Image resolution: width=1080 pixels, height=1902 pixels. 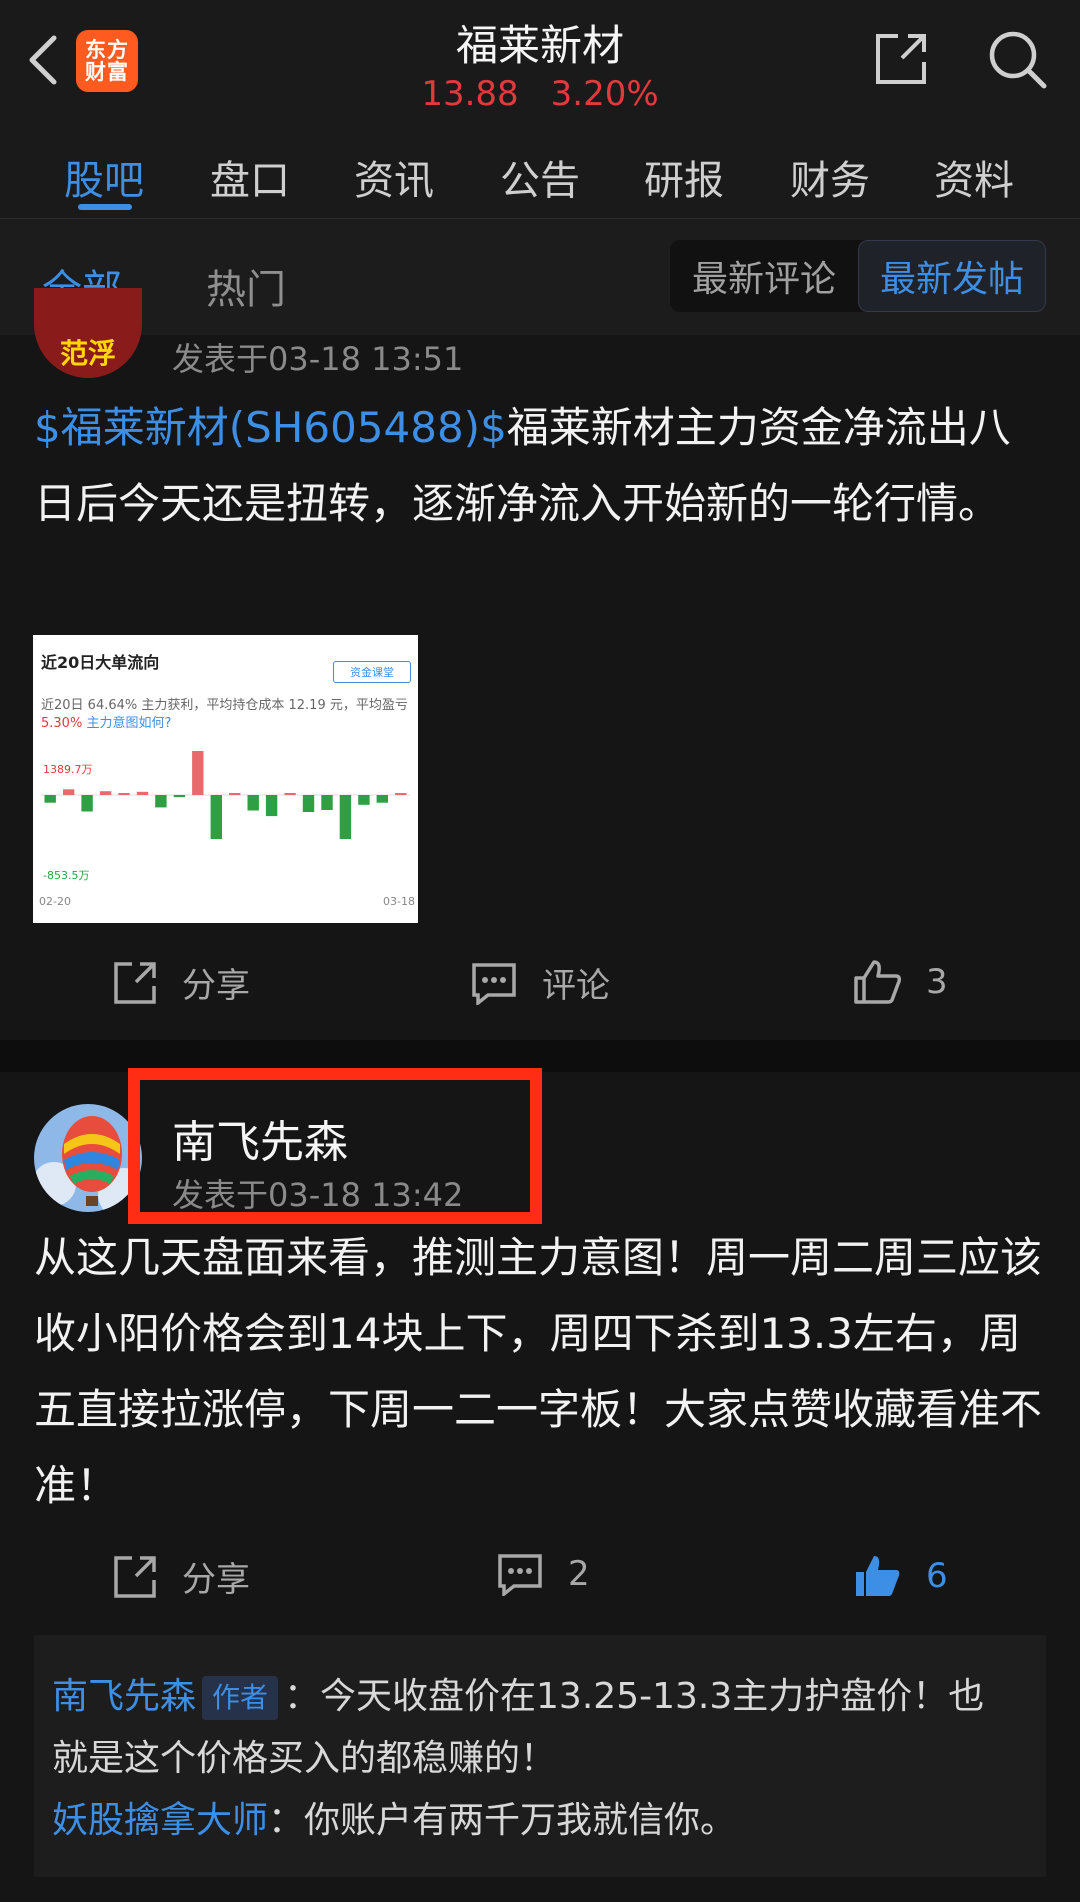 I want to click on tab-finance: 财务, so click(x=830, y=177).